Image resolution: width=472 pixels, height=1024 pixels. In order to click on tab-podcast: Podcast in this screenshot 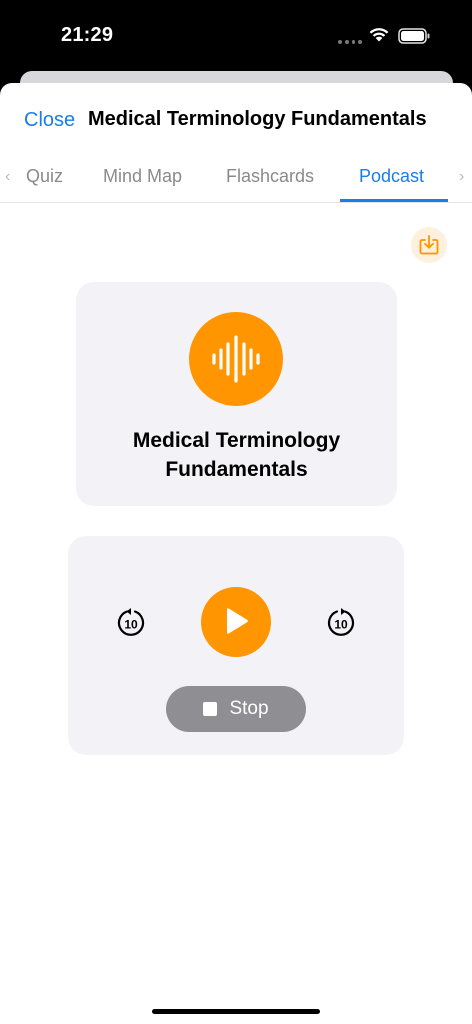, I will do `click(391, 176)`.